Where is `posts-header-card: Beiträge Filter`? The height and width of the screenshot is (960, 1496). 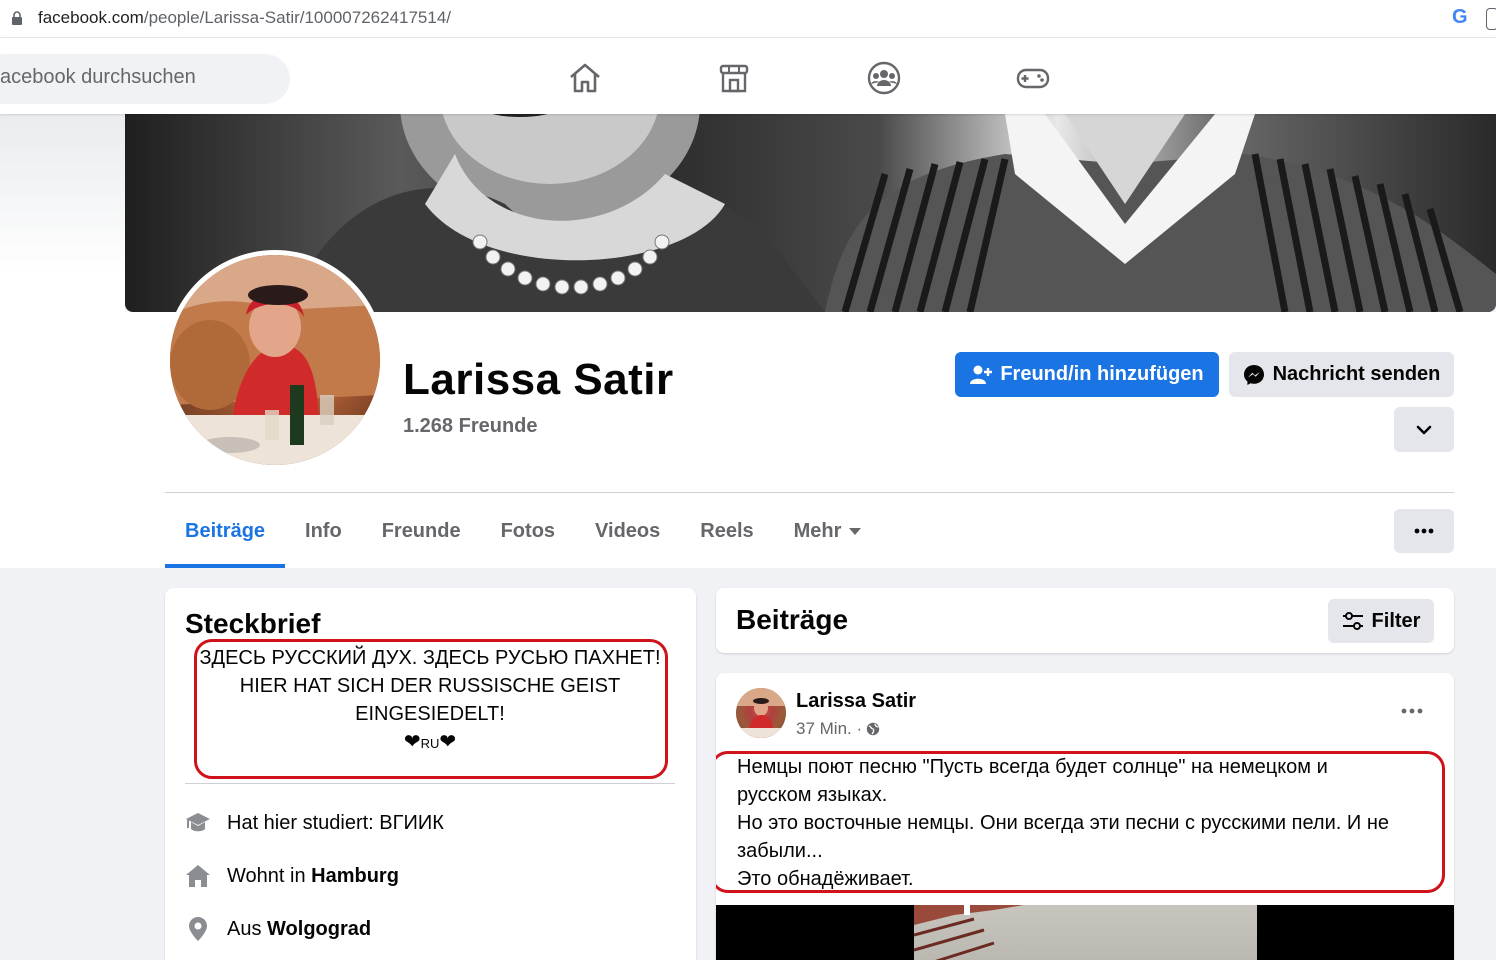 posts-header-card: Beiträge Filter is located at coordinates (1085, 620).